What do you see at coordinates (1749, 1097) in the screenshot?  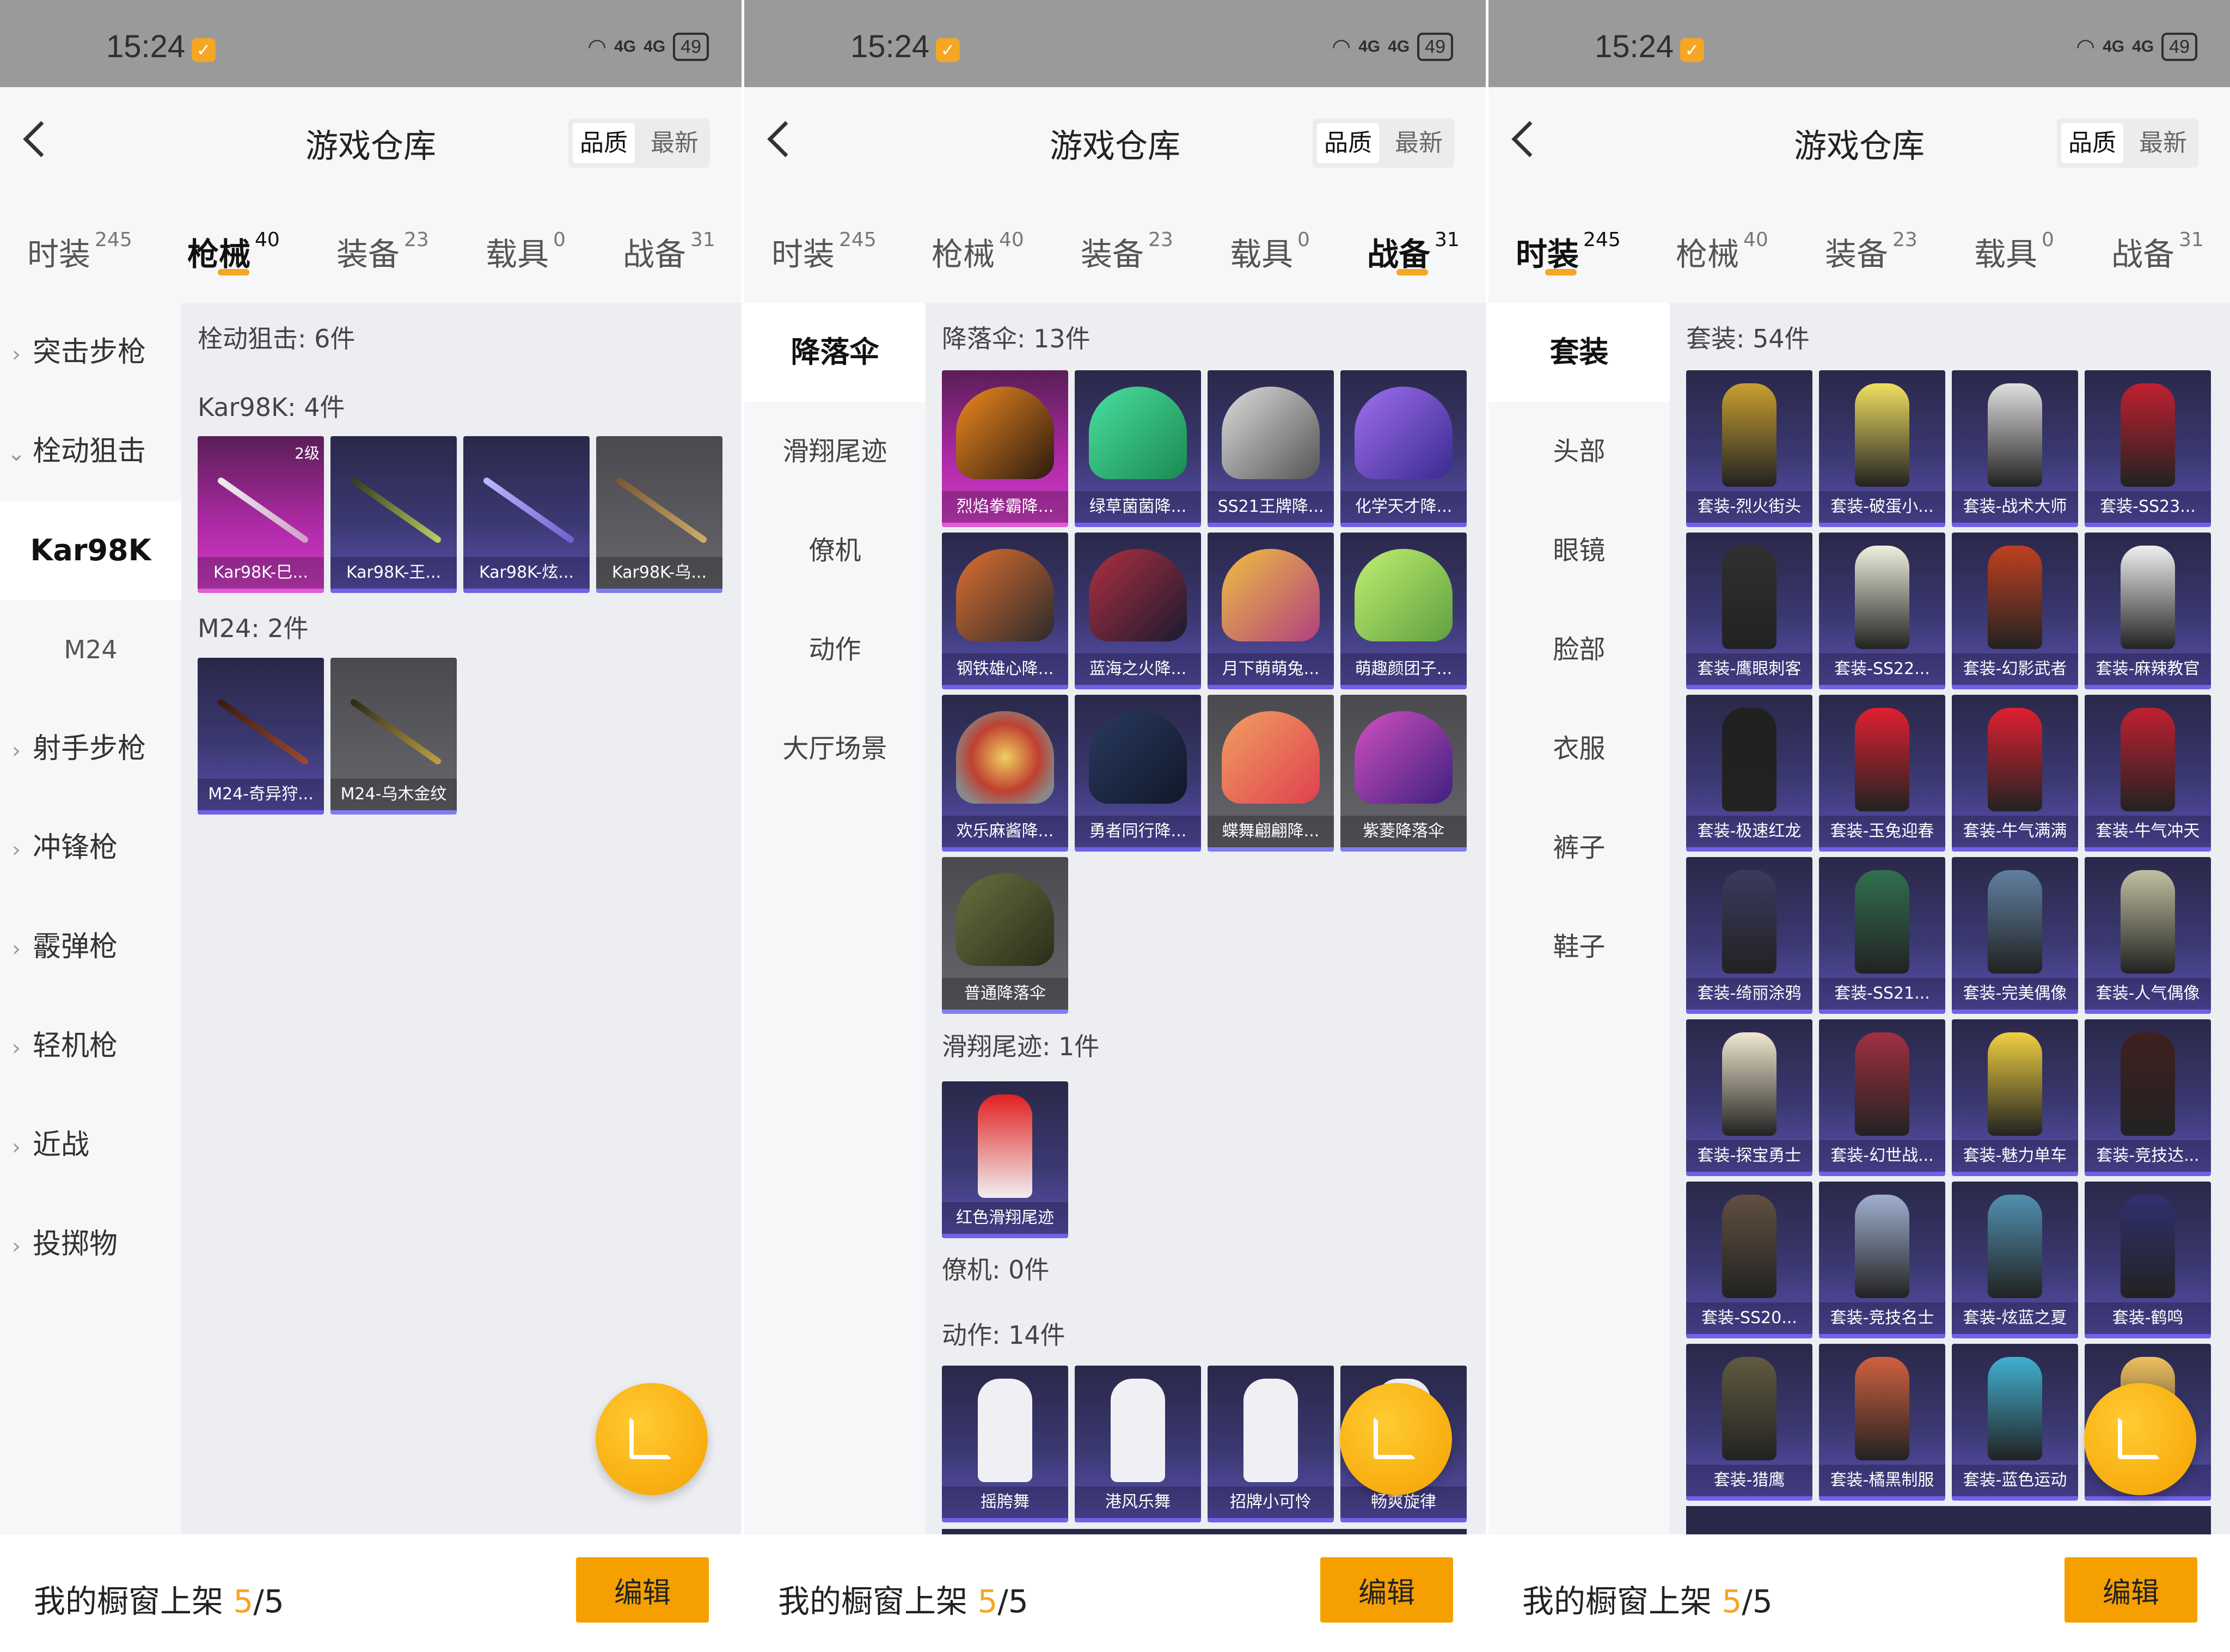 I see `item-card: 套装-探宝勇士` at bounding box center [1749, 1097].